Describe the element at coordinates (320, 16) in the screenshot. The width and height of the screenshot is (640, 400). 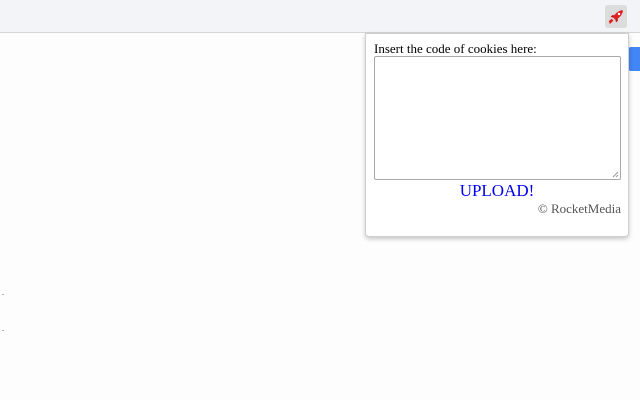
I see `browser-toolbar` at that location.